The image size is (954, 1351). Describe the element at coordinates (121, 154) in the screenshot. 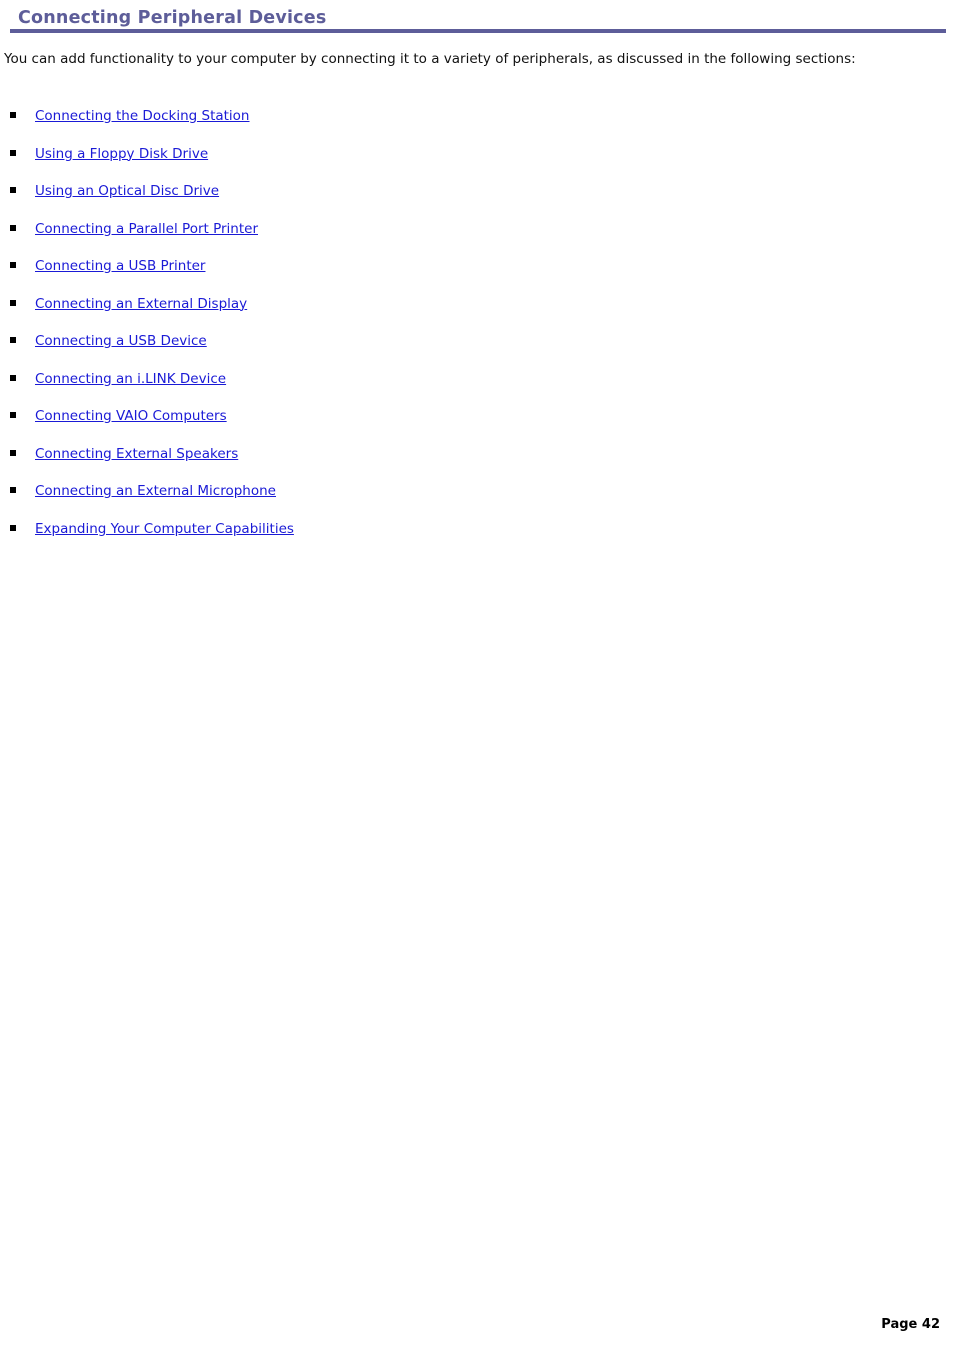

I see `section-link-floppy-disk-drive: Using a Floppy Disk Drive` at that location.